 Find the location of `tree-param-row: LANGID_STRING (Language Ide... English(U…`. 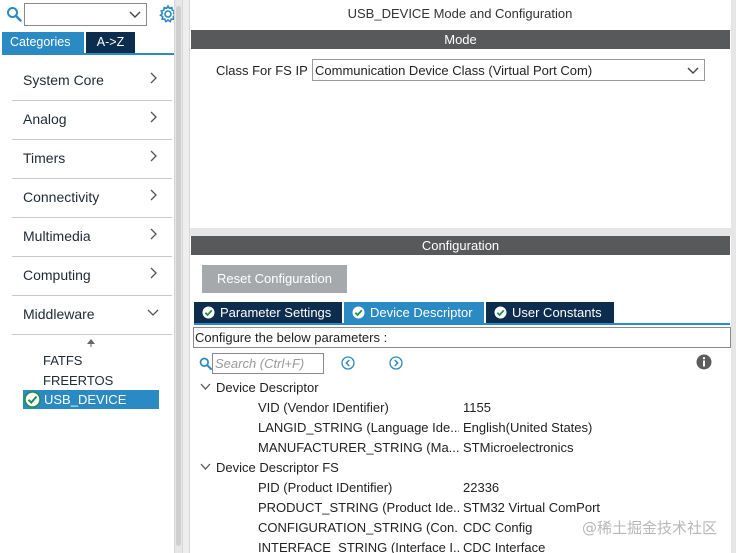

tree-param-row: LANGID_STRING (Language Ide... English(U… is located at coordinates (460, 427).